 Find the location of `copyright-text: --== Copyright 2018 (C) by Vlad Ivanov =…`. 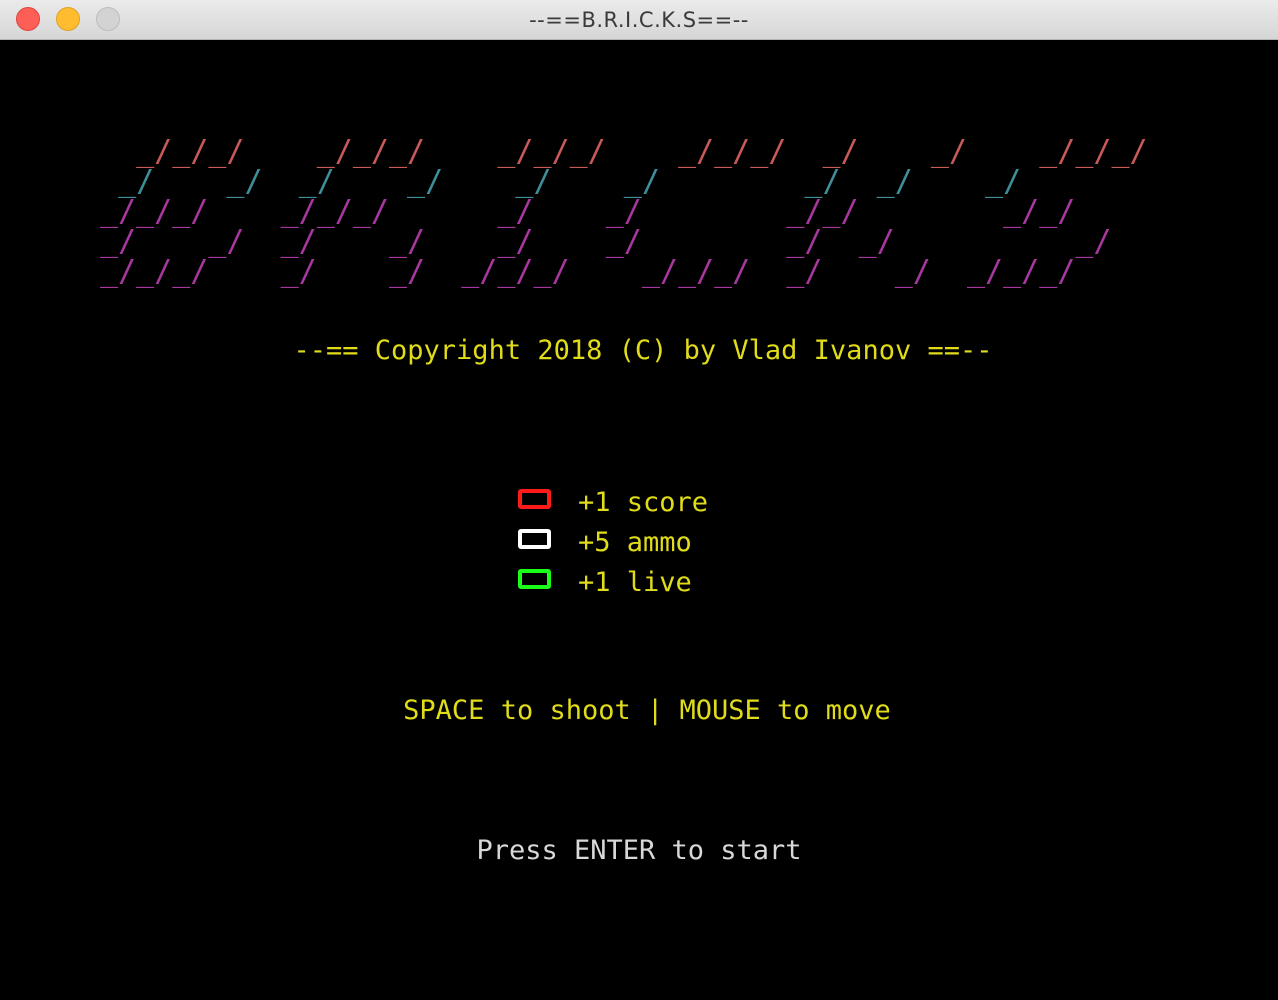

copyright-text: --== Copyright 2018 (C) by Vlad Ivanov =… is located at coordinates (643, 350).